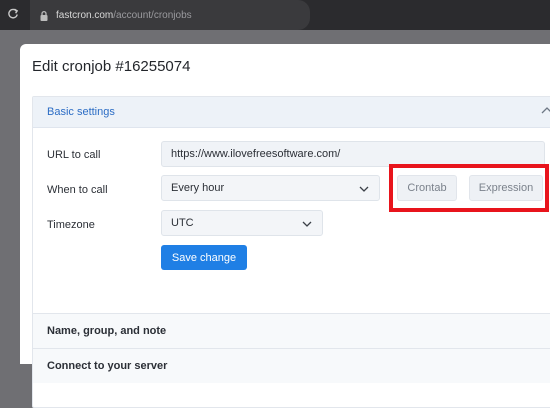 Image resolution: width=550 pixels, height=408 pixels. I want to click on save-change-button: Save change, so click(204, 257).